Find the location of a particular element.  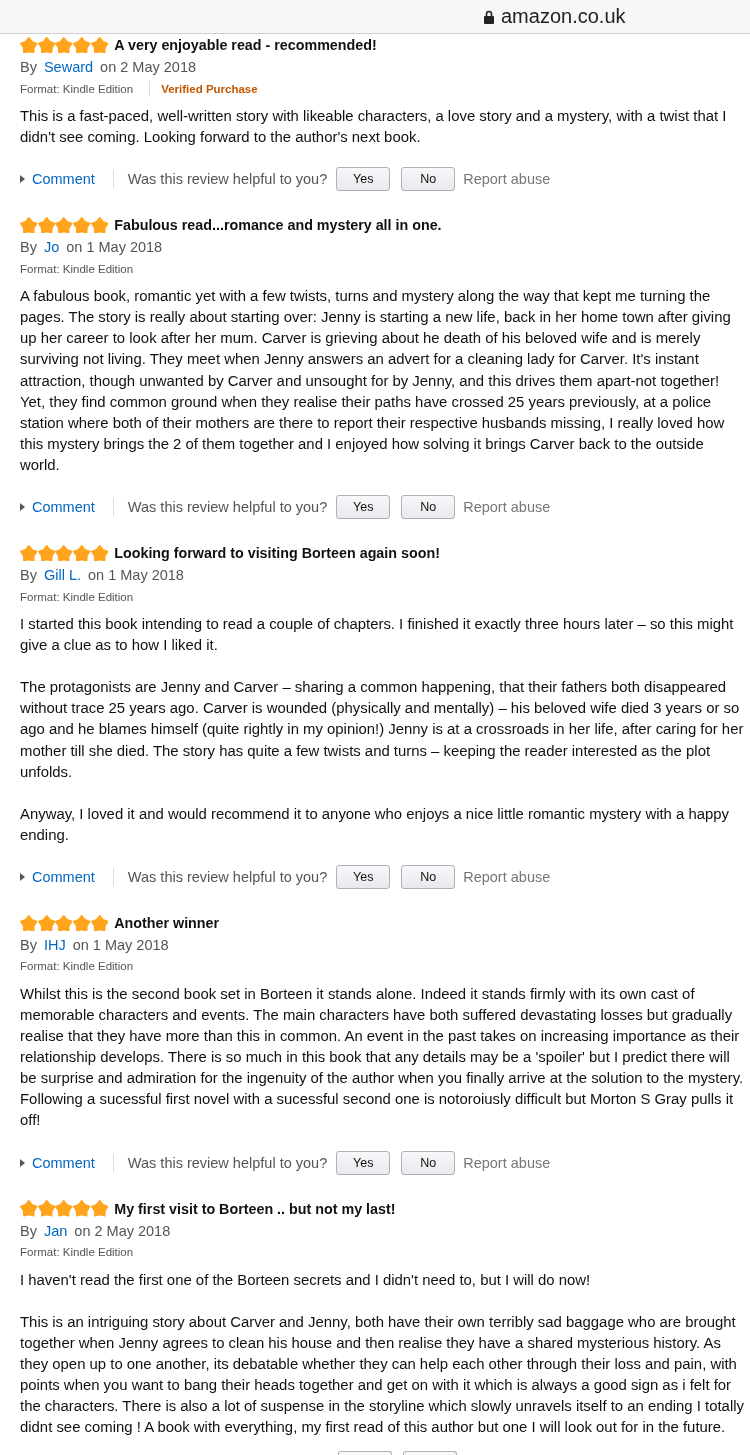

review-text: Whilst this is the second book set in Borteen it stands alone. Indeed it stands firmly with its own cast of memorable characters and events. The main characters have both suffered devastating losses but gradually realise that they have more than this in common. An event in the past takes on increasing importance as their relationship develops. There is so much in this book that any details may be a 'spoiler' but I predict there will be surprise and admiration for the ingenuity of the author when you finally arrive at the solution to the mystery. Following a sucessful first novel with a sucessful second one is notoroiusly difficult but Morton S Gray pulls it off! is located at coordinates (382, 1057).